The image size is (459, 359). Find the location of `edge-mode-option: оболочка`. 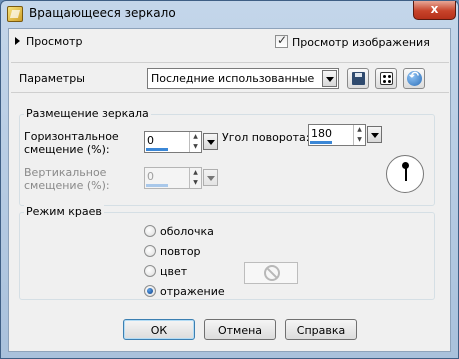

edge-mode-option: оболочка is located at coordinates (187, 231).